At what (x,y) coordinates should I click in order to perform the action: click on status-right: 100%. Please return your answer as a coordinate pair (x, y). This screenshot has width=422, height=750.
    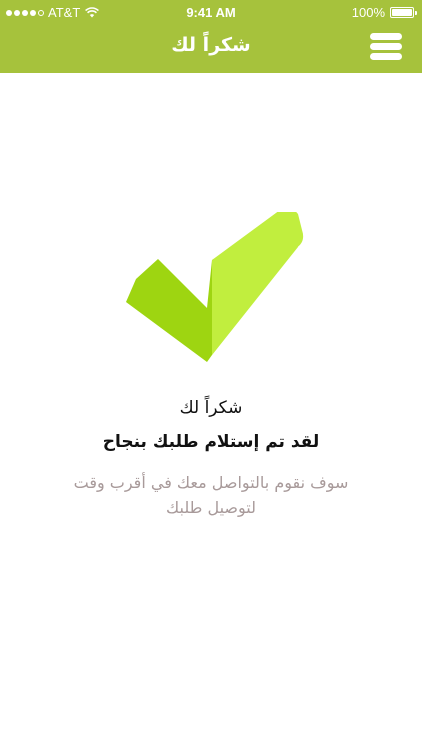
    Looking at the image, I should click on (384, 12).